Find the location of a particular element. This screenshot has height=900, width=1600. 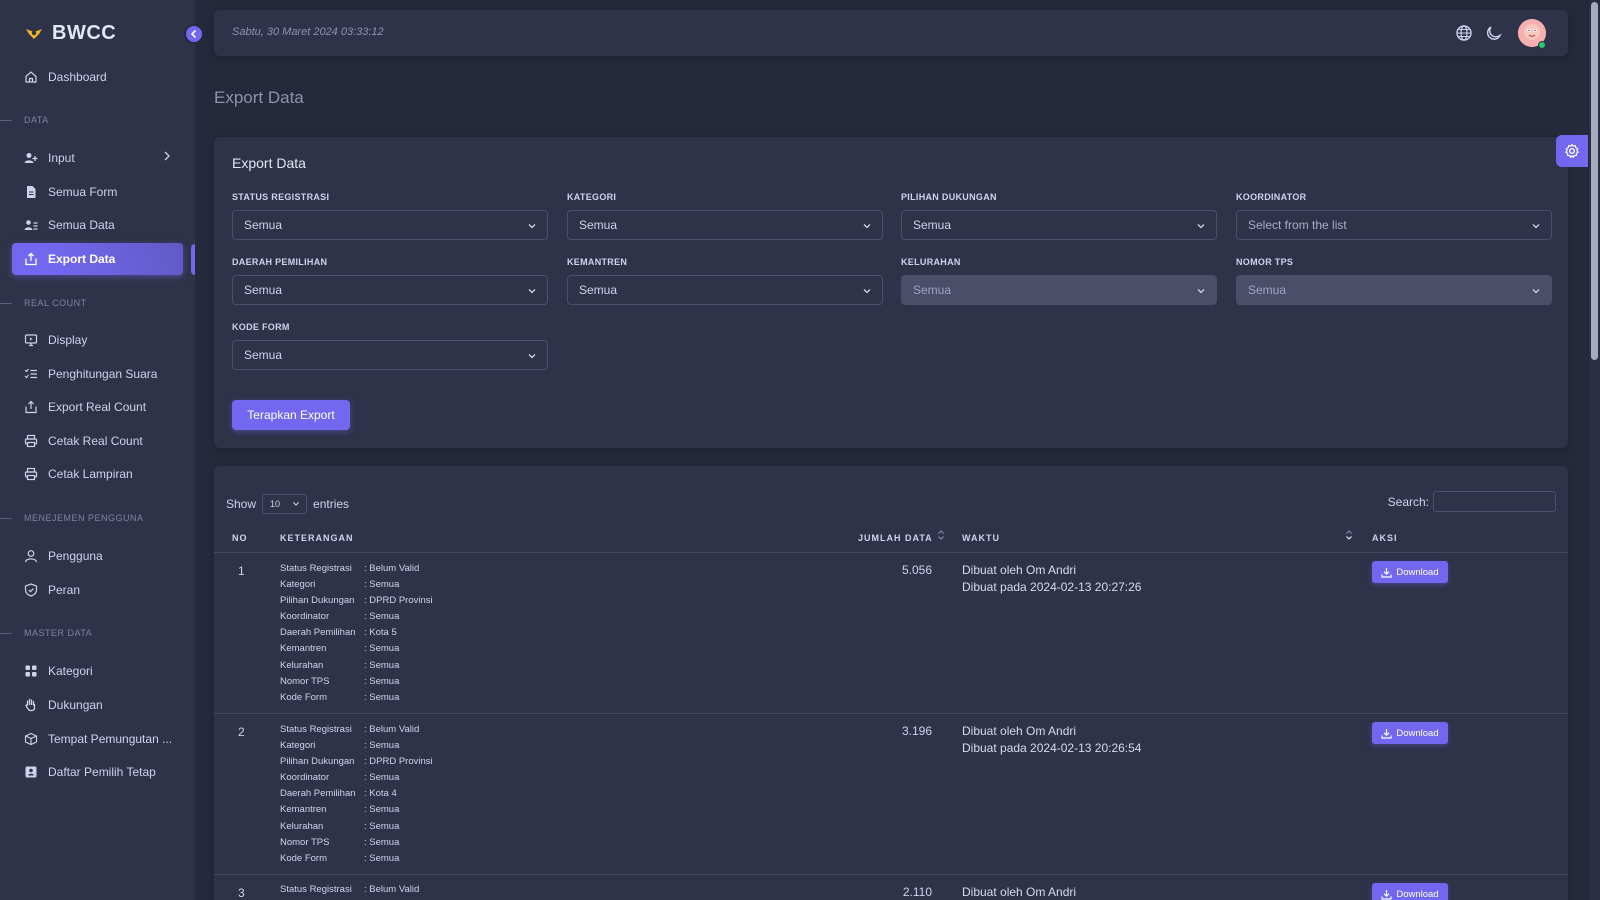

row-no: 3 is located at coordinates (241, 893).